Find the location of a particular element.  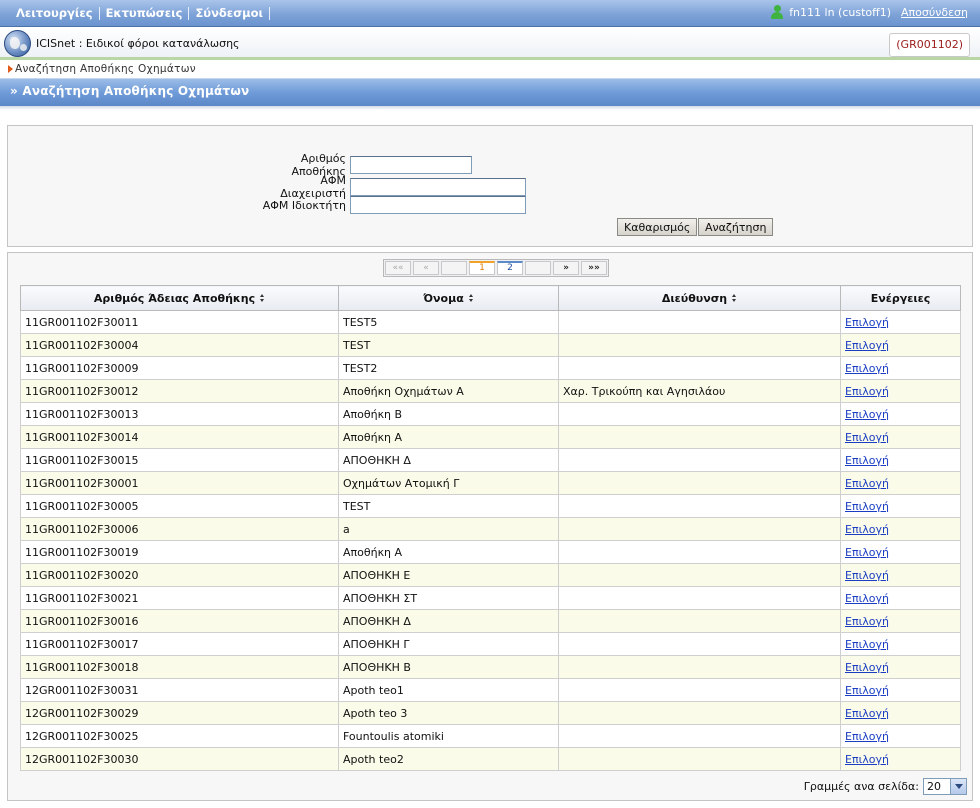

table-row: 11GR001102F30016 ΑΠΟΘΗΚΗ Δ Επιλογή is located at coordinates (490, 621).